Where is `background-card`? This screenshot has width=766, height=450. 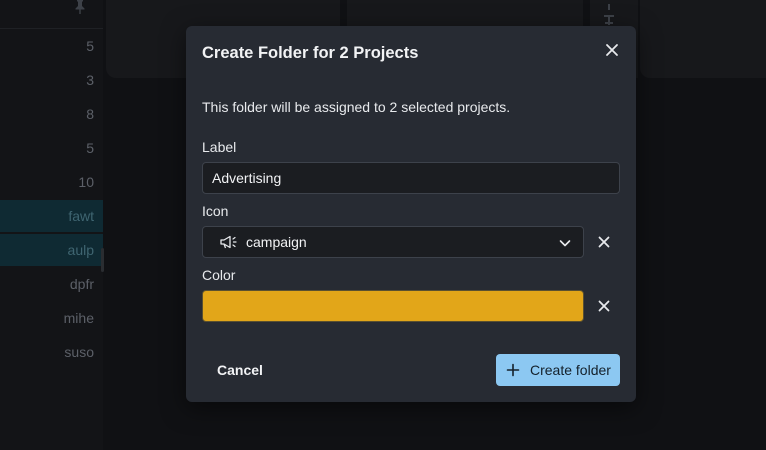
background-card is located at coordinates (703, 39).